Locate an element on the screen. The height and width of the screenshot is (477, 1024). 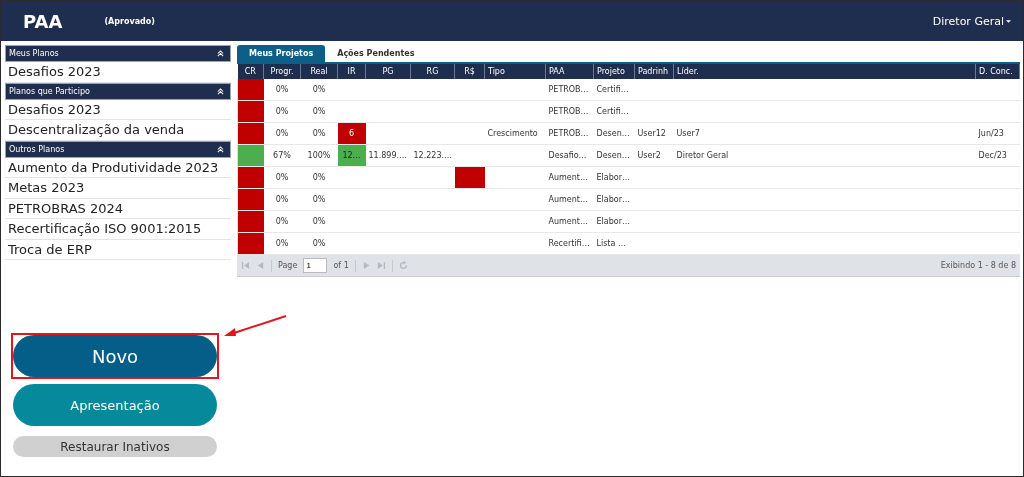
column-header: Tipo is located at coordinates (515, 71).